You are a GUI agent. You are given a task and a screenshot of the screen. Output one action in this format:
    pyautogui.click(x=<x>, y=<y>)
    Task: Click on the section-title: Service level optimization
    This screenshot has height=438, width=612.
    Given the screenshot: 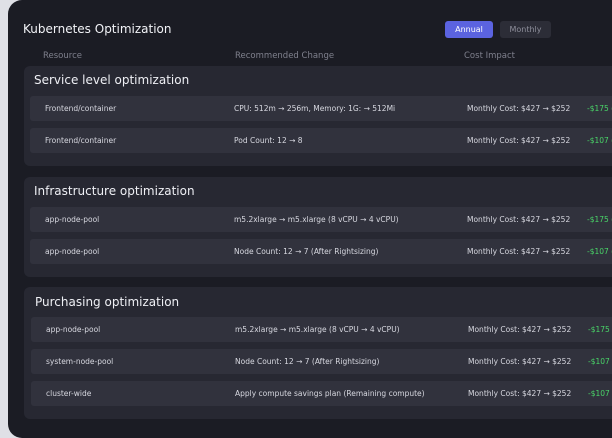 What is the action you would take?
    pyautogui.click(x=112, y=80)
    